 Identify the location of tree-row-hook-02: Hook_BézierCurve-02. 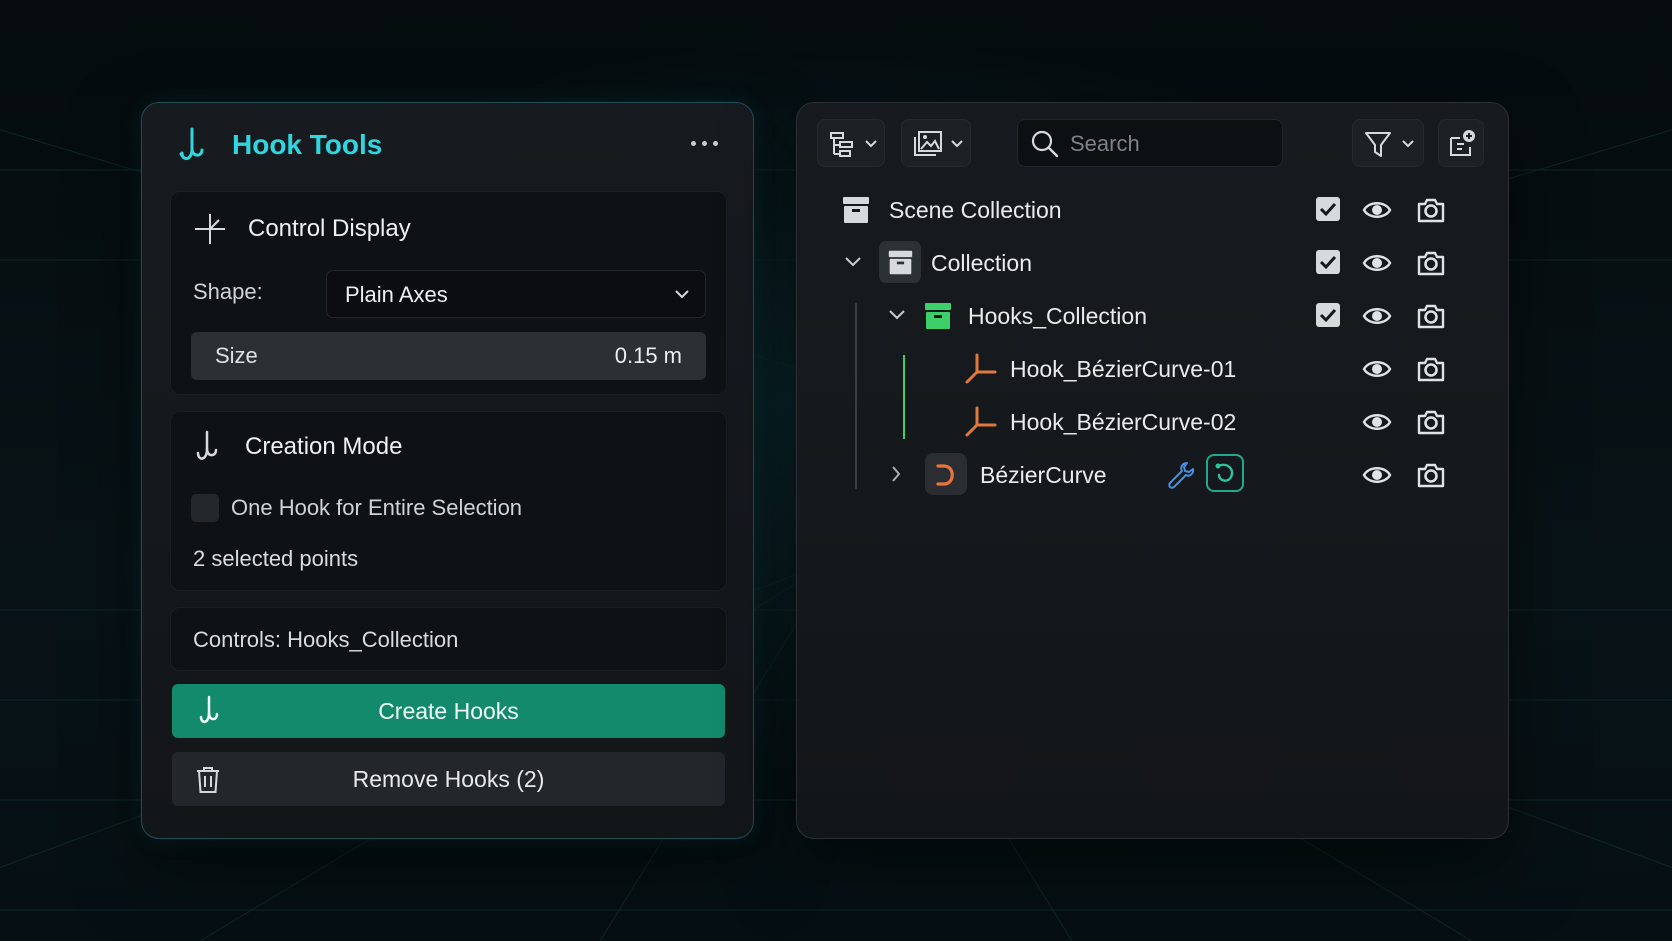
(1153, 422).